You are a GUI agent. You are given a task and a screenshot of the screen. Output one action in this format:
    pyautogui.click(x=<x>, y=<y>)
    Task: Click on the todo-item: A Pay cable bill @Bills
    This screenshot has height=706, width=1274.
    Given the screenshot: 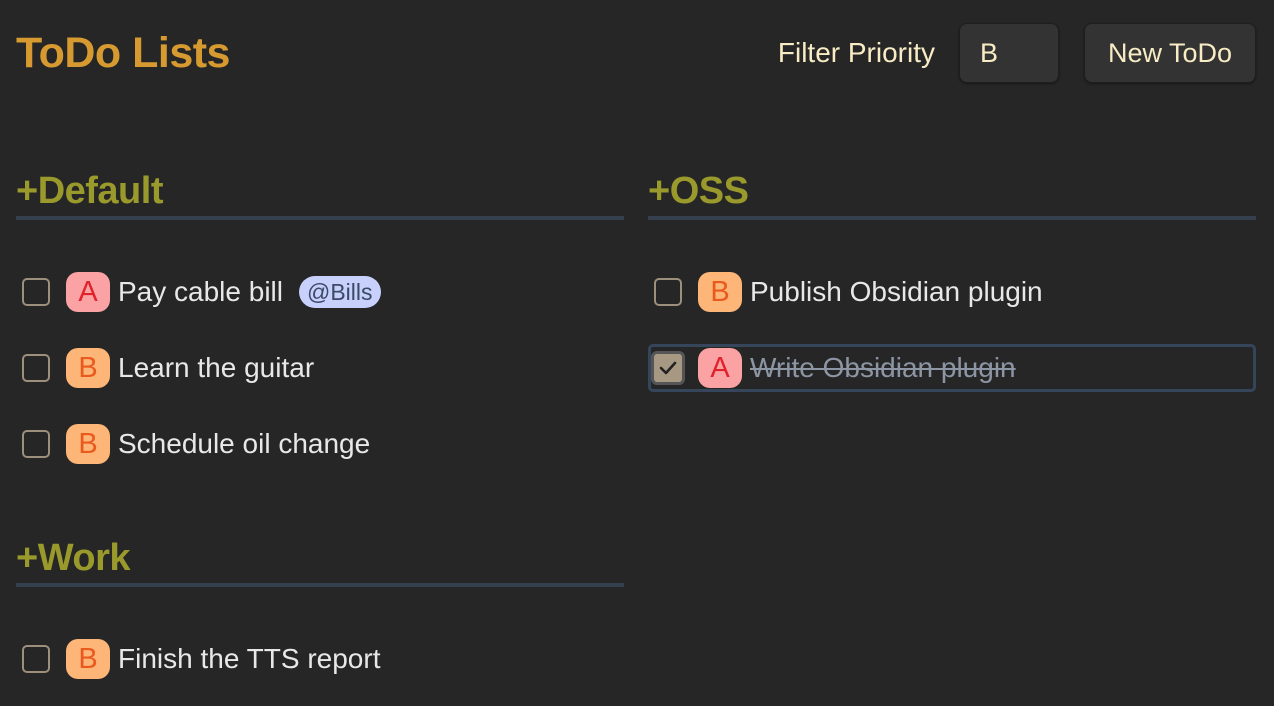 What is the action you would take?
    pyautogui.click(x=320, y=292)
    